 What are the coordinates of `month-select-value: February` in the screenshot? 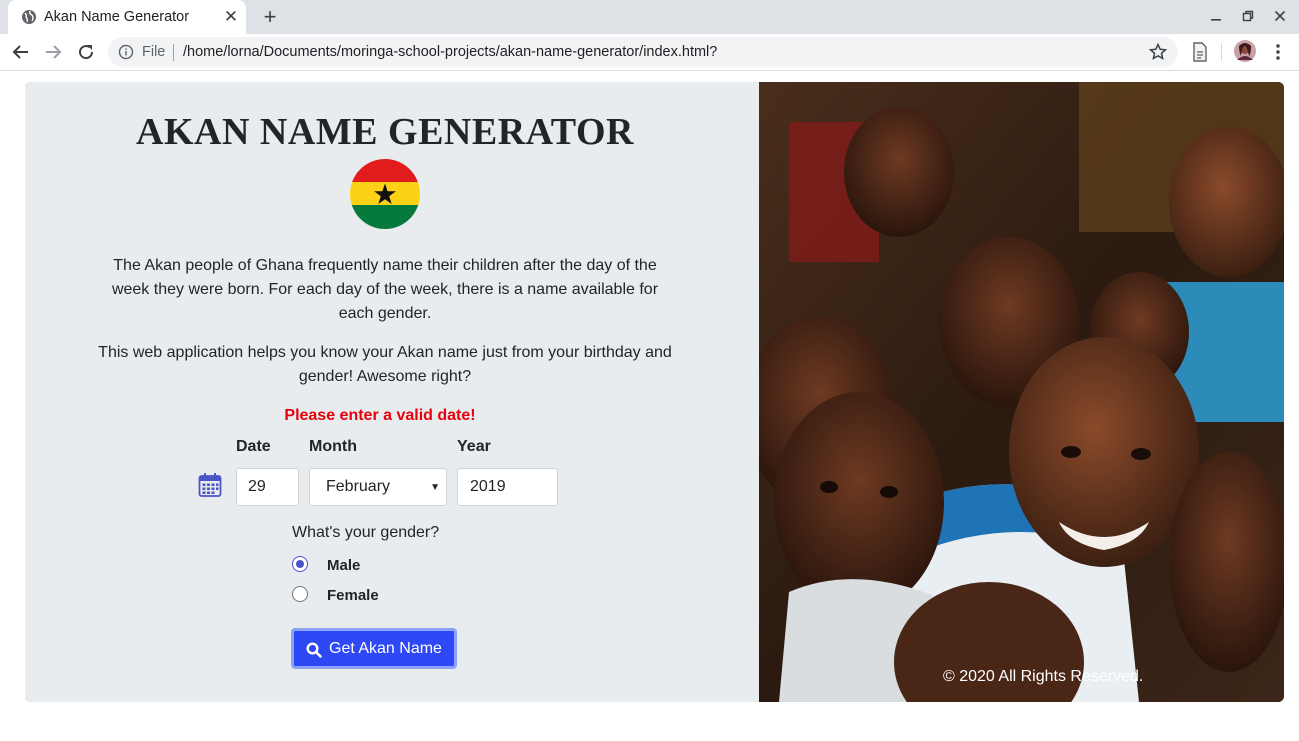 It's located at (358, 486).